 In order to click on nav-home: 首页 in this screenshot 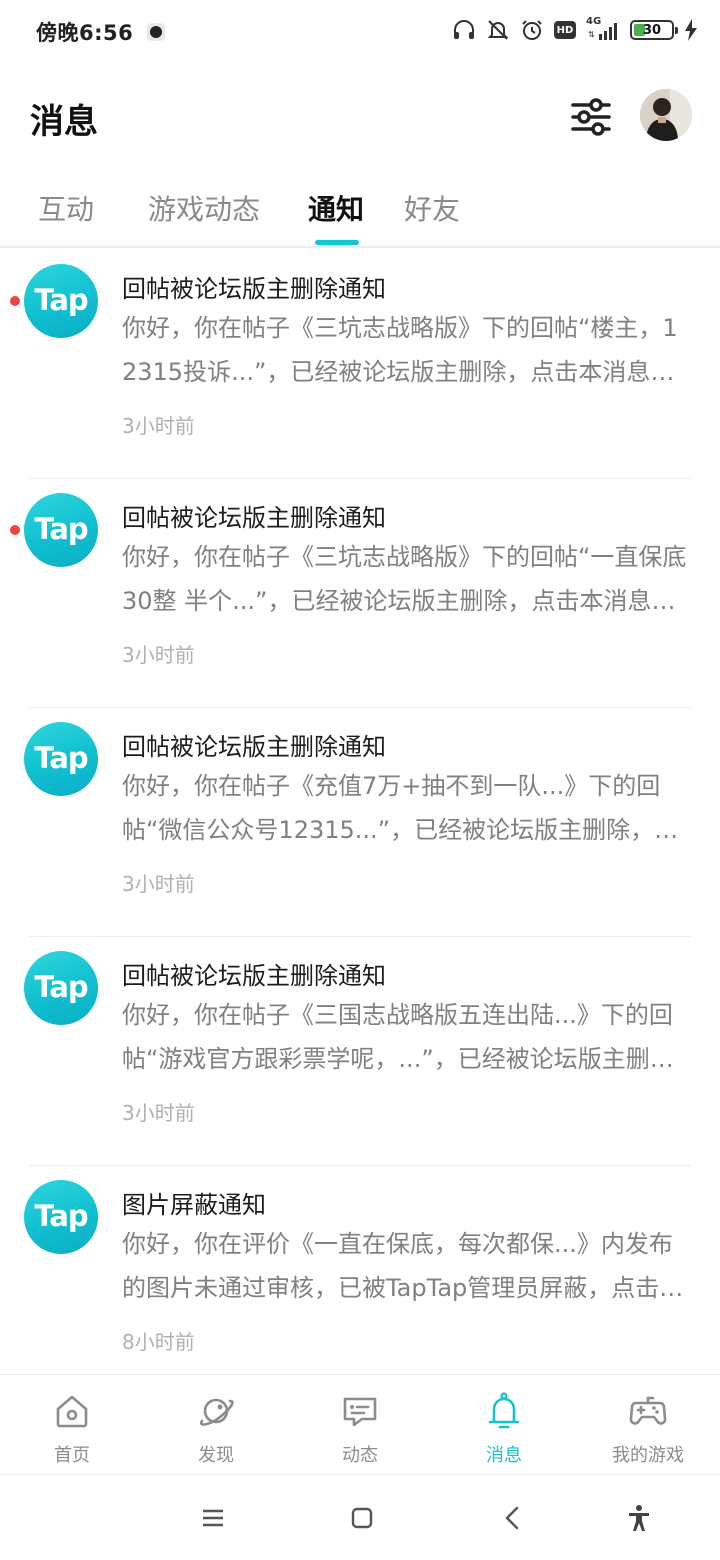, I will do `click(72, 1425)`.